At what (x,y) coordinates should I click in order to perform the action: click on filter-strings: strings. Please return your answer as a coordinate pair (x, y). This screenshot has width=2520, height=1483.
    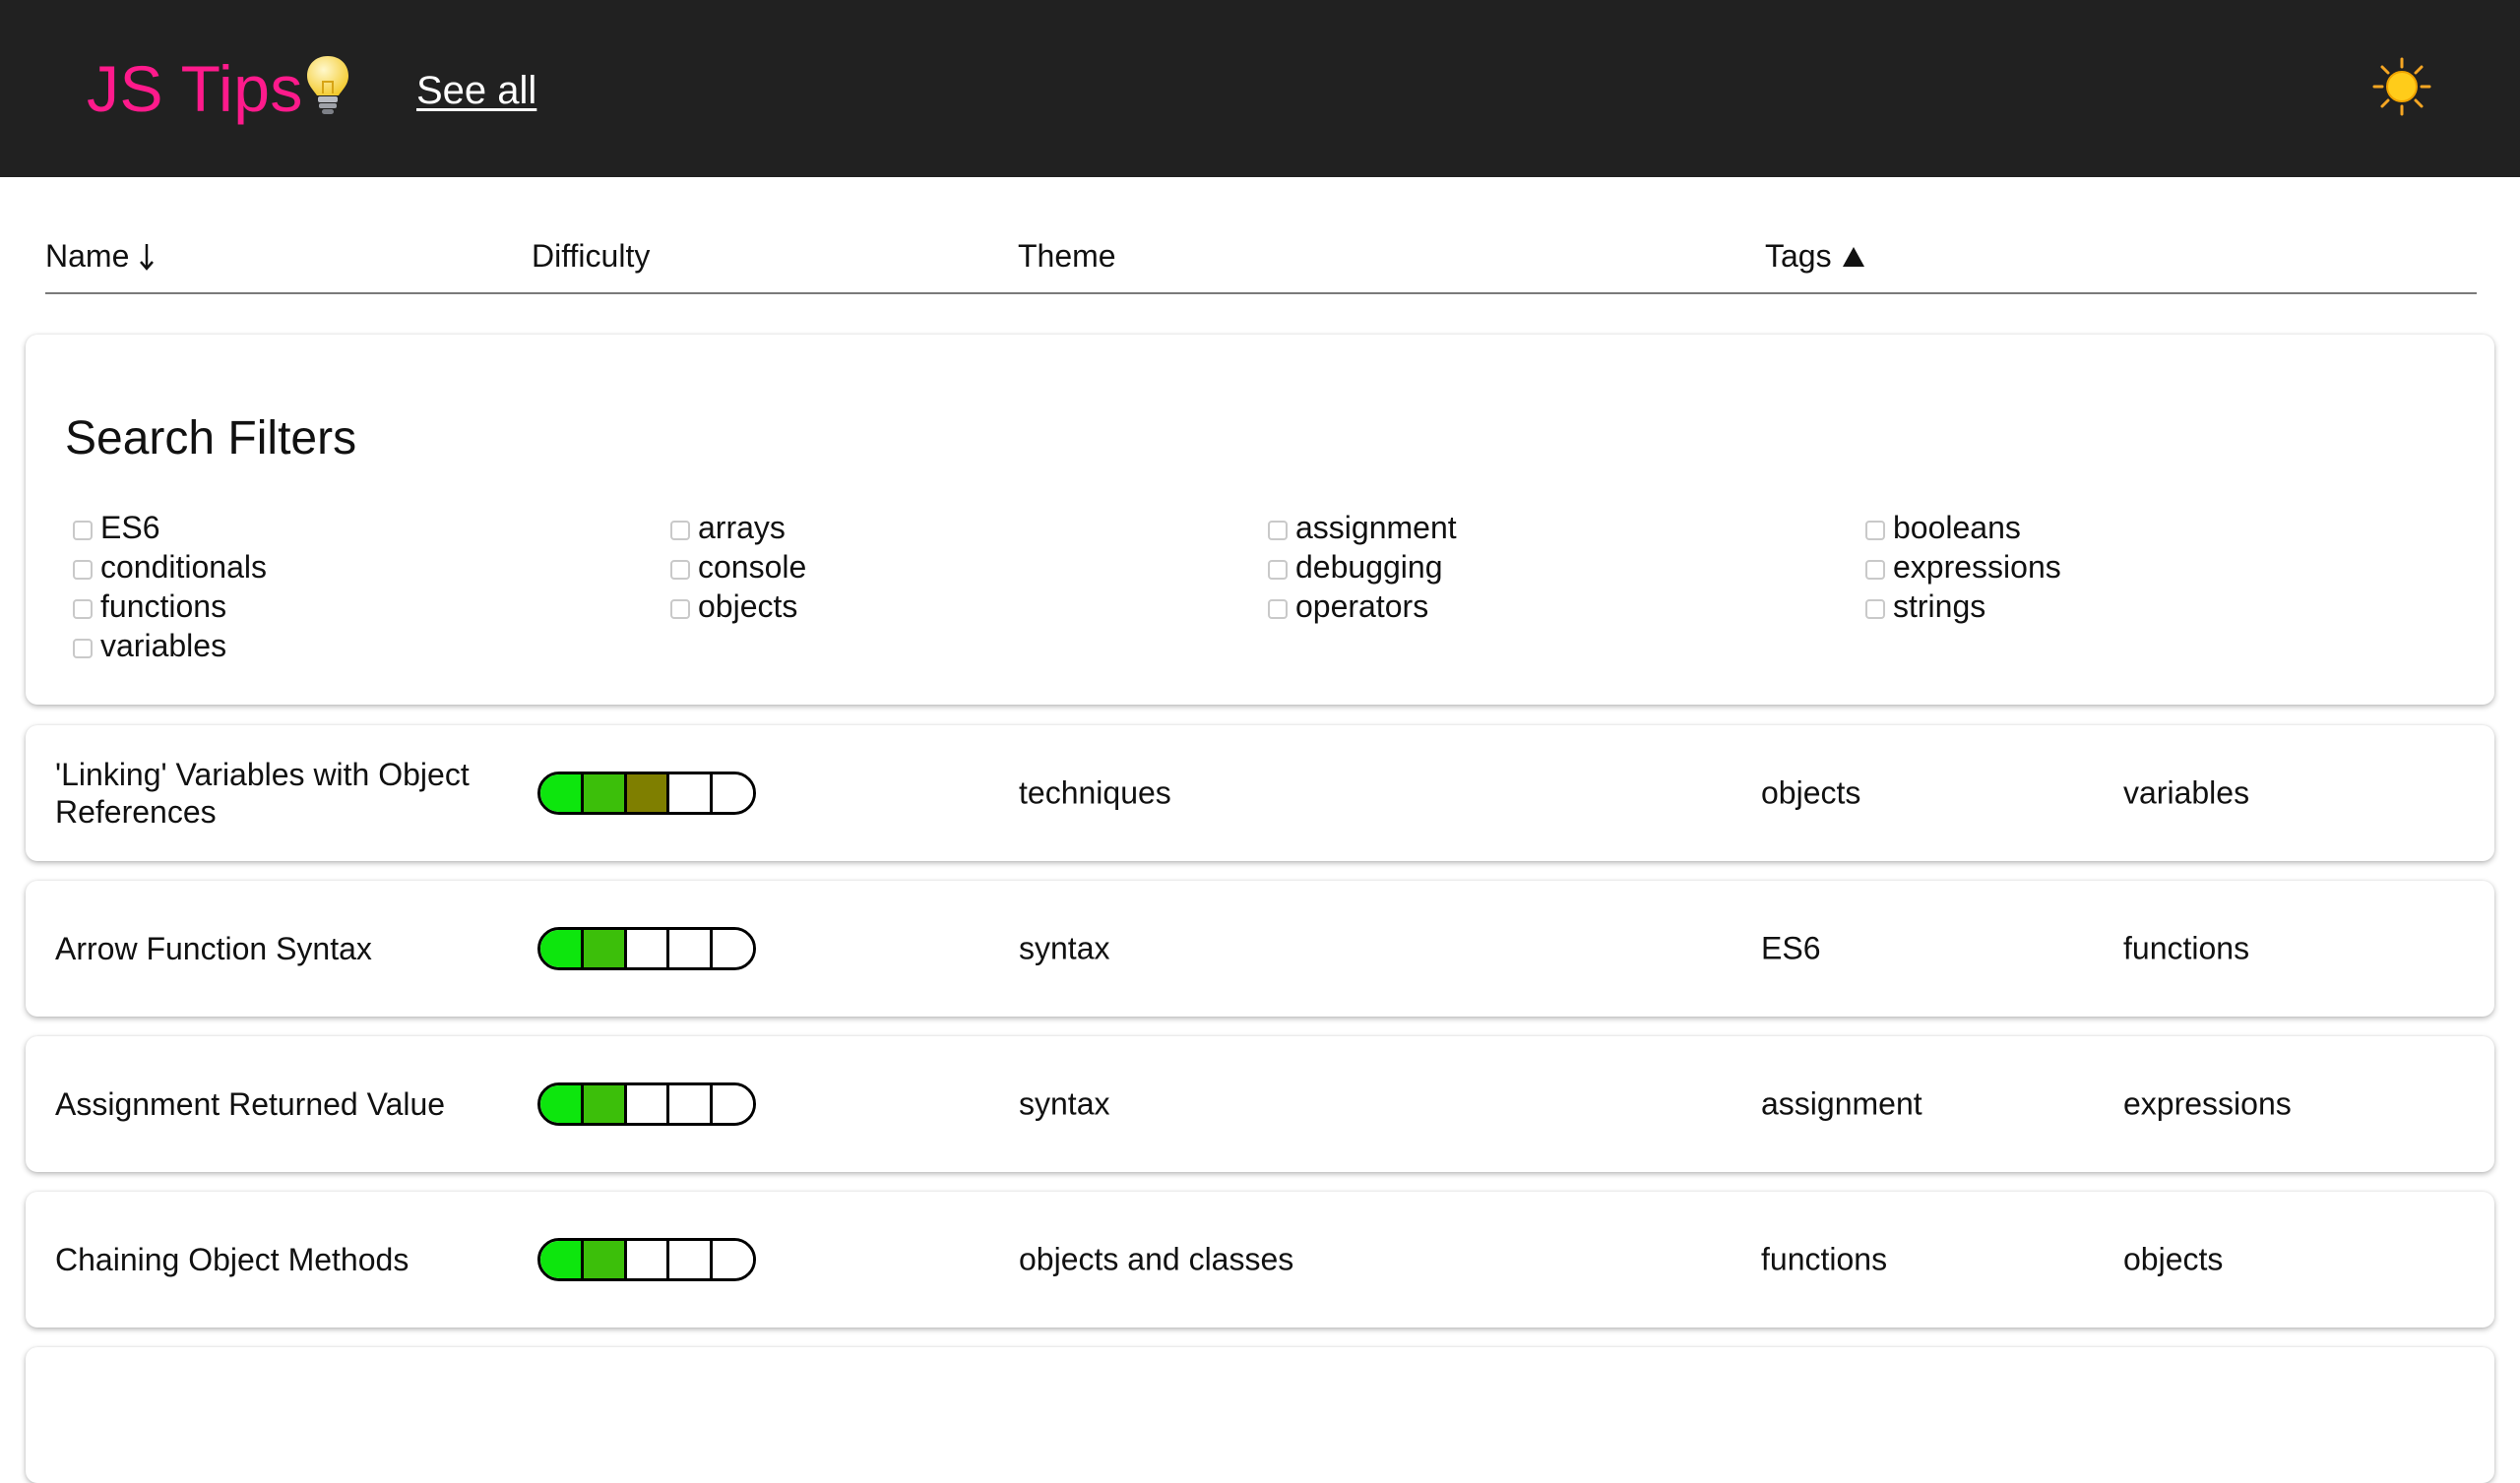
    Looking at the image, I should click on (1925, 606).